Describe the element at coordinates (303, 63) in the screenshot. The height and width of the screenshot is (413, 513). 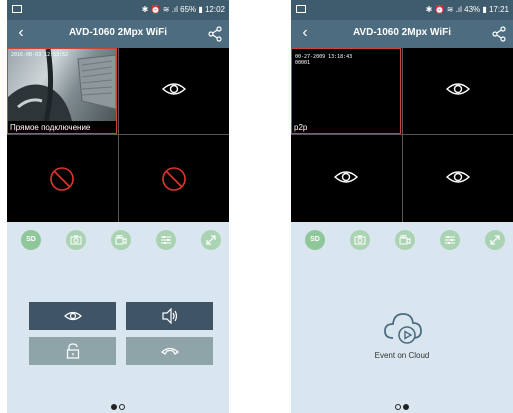
I see `osd-channel: 00001` at that location.